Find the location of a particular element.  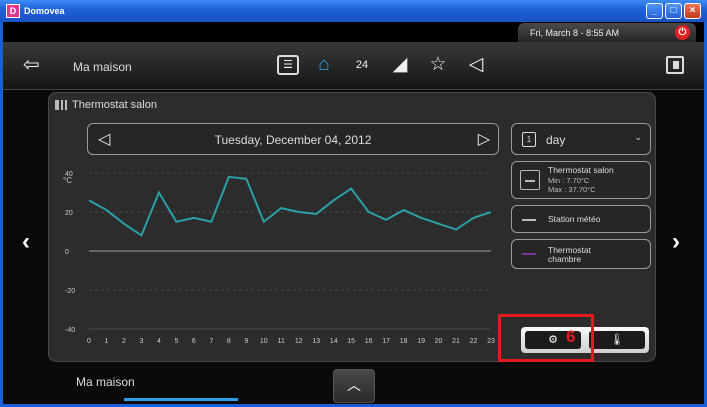

x-tick-label: 13 is located at coordinates (316, 341).